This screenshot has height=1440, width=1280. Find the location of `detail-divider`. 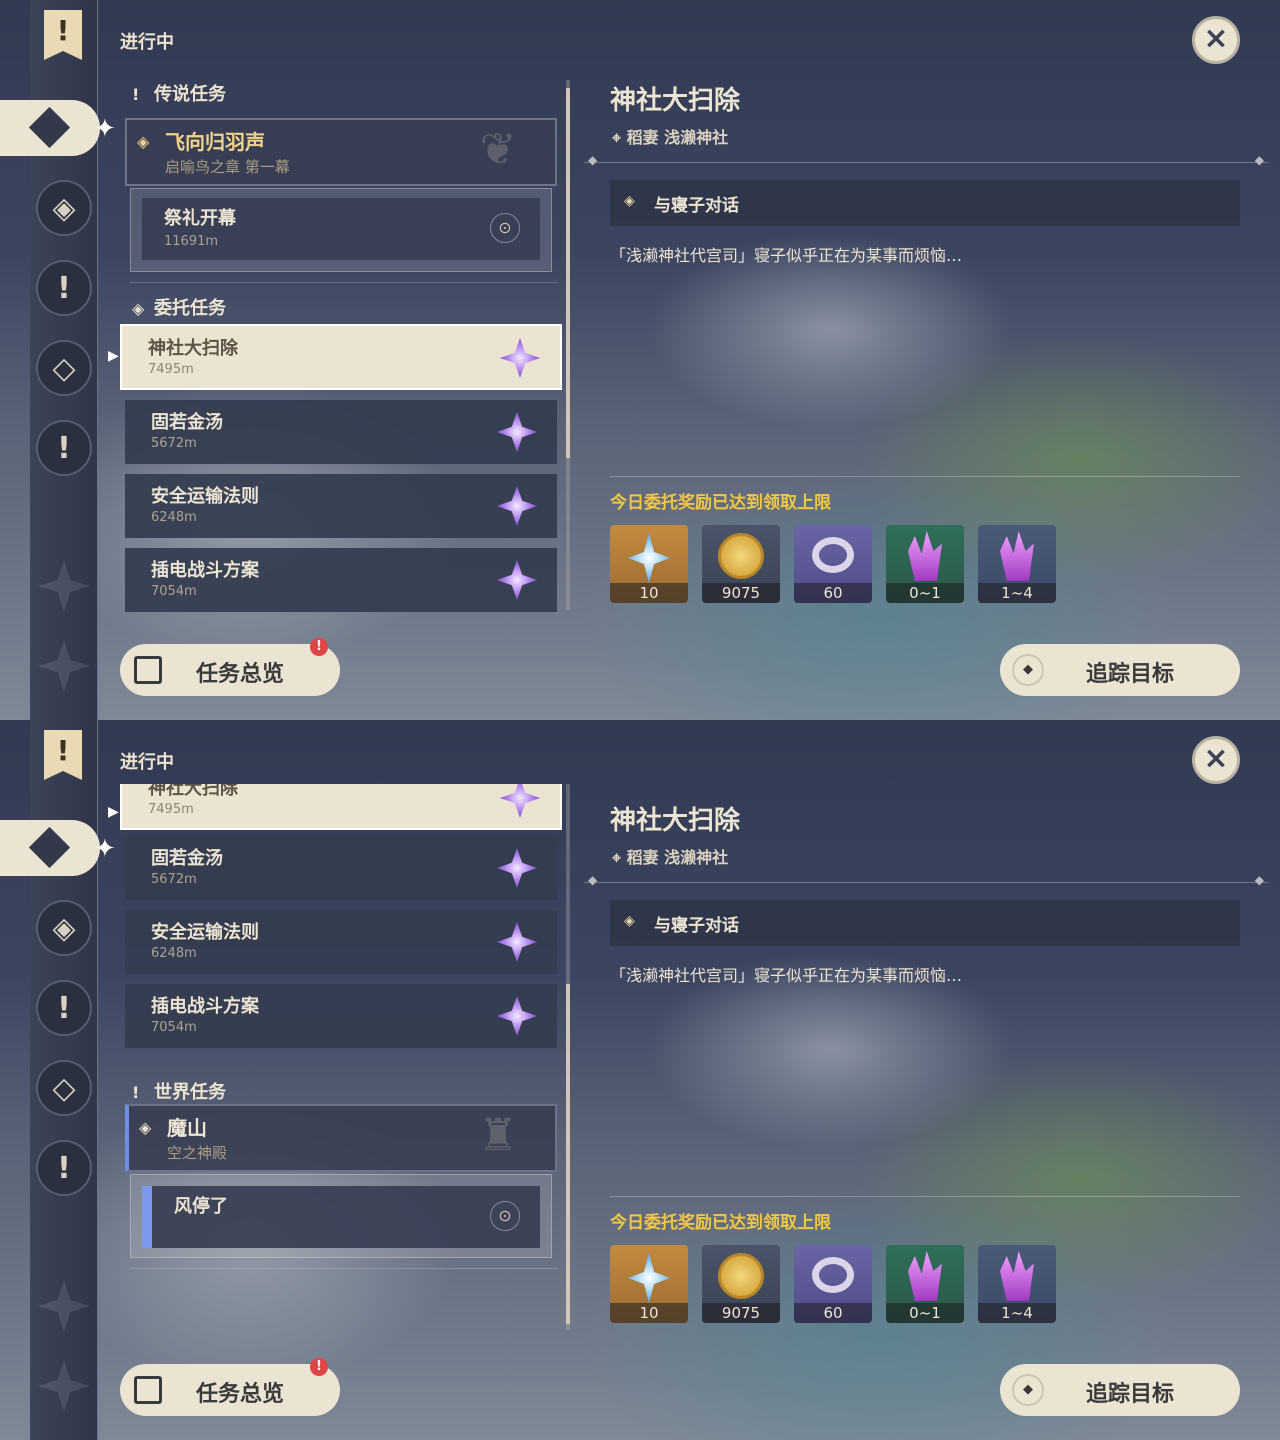

detail-divider is located at coordinates (926, 160).